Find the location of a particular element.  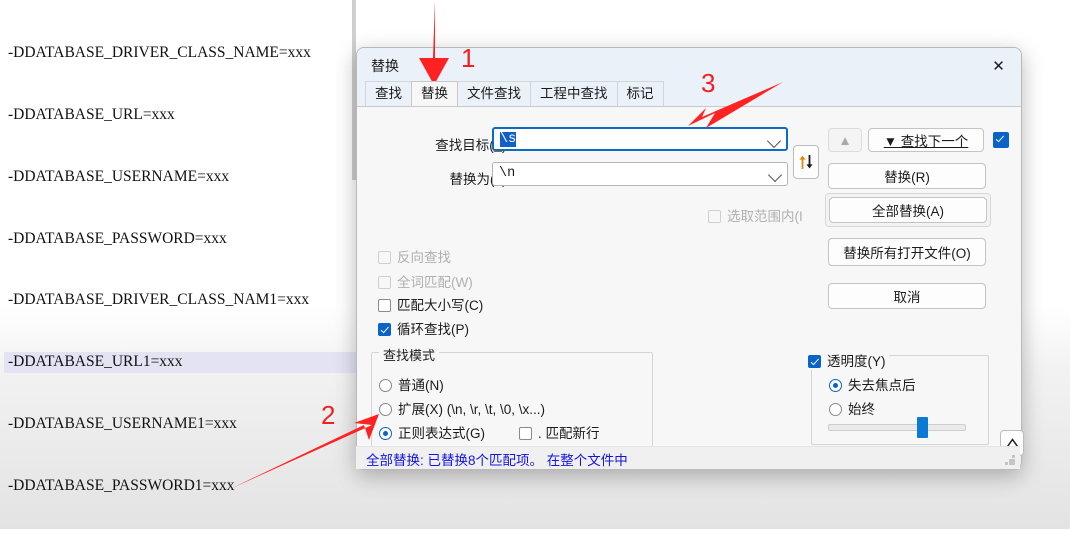

radio-always: 始终 is located at coordinates (852, 408).